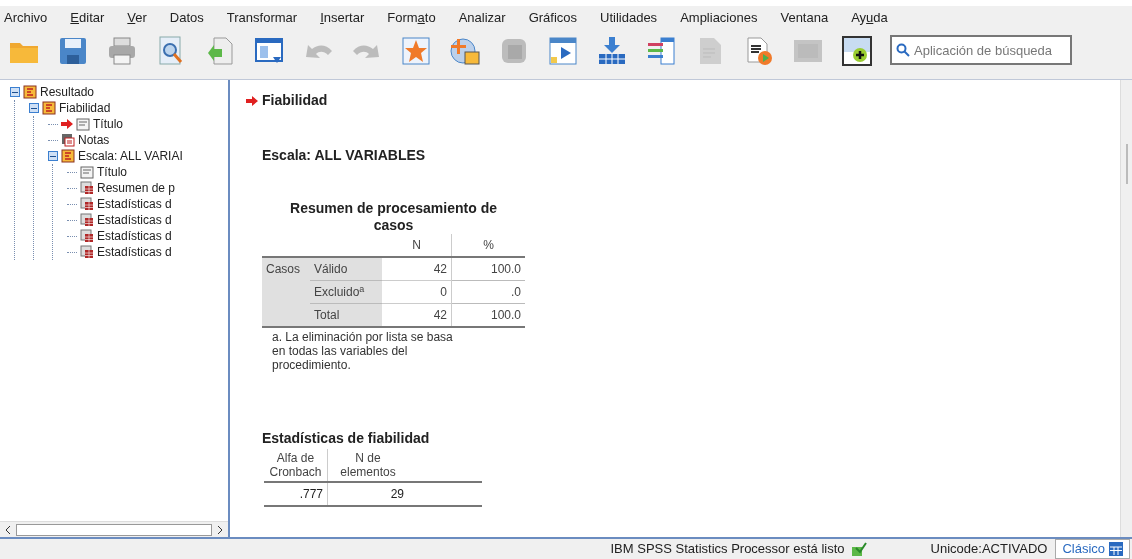  I want to click on table-cell-text: 100.0, so click(505, 269).